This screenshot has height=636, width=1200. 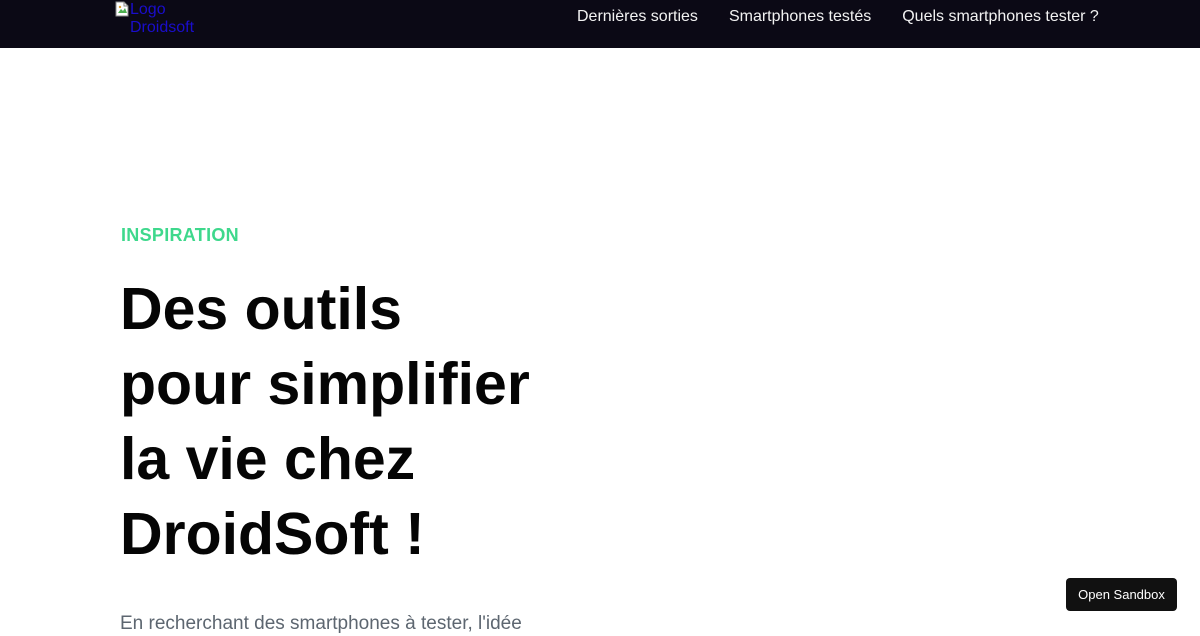 What do you see at coordinates (261, 309) in the screenshot?
I see `hero-title-line: Des outils` at bounding box center [261, 309].